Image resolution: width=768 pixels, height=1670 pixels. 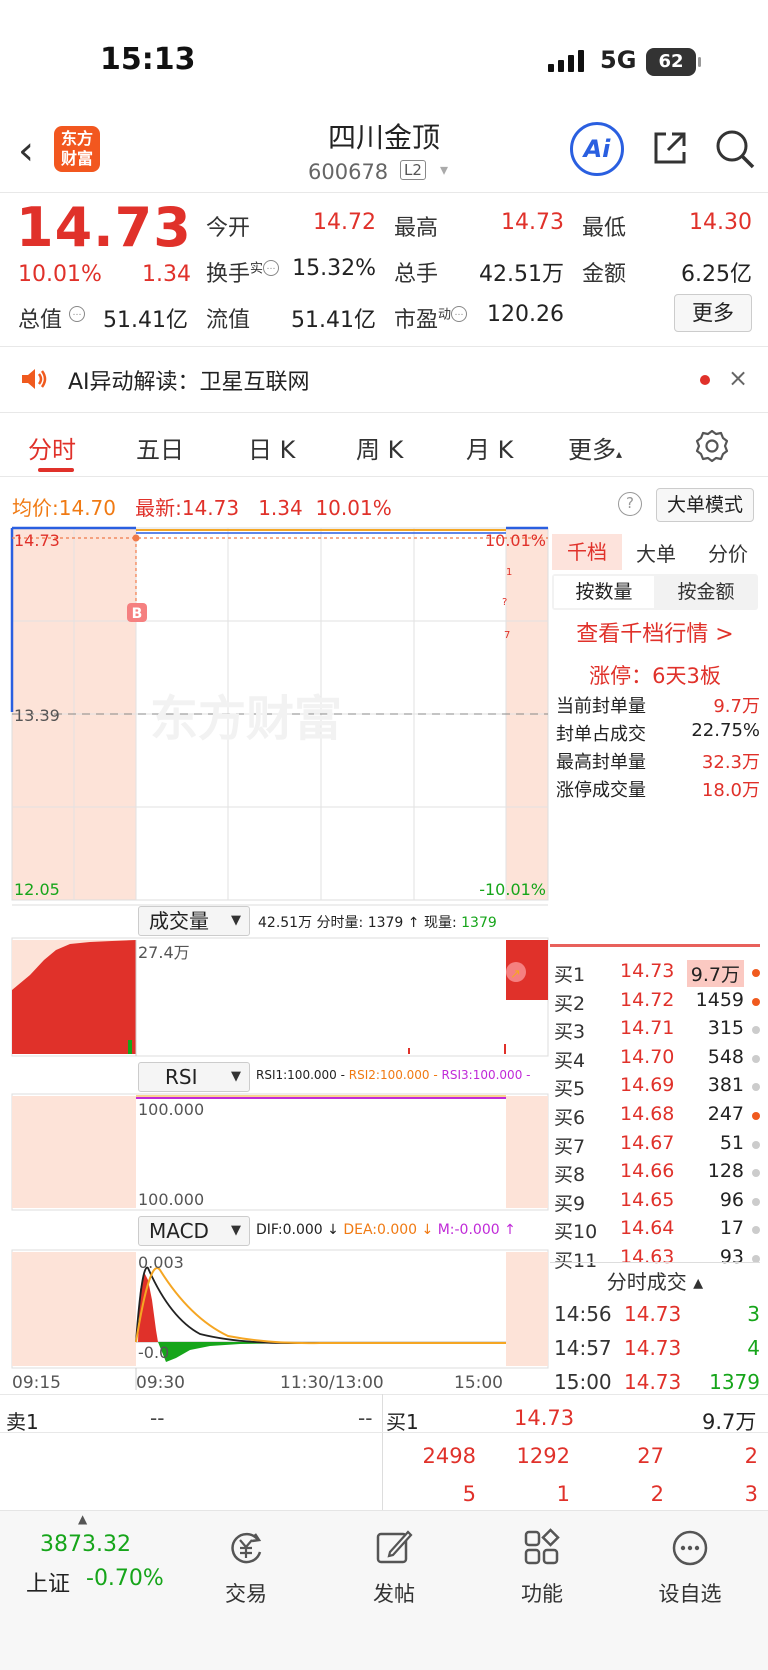 I want to click on svg-text: B, so click(x=137, y=614).